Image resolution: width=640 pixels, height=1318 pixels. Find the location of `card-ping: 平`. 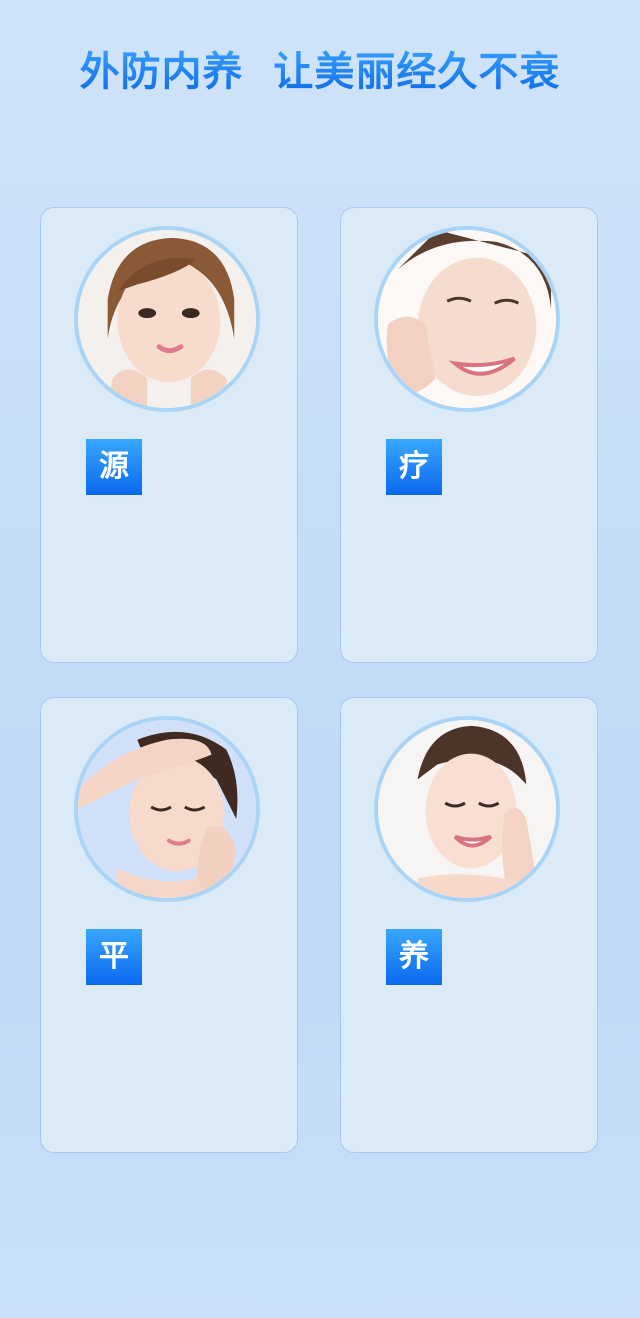

card-ping: 平 is located at coordinates (169, 925).